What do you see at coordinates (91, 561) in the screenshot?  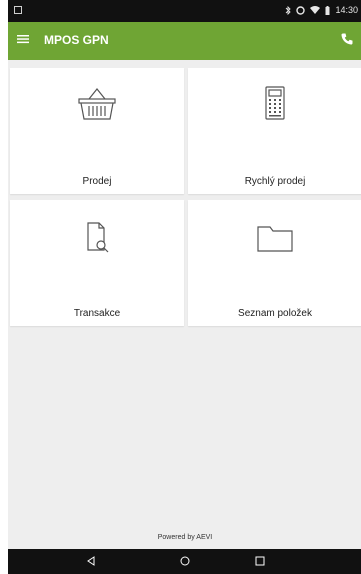 I see `back-icon` at bounding box center [91, 561].